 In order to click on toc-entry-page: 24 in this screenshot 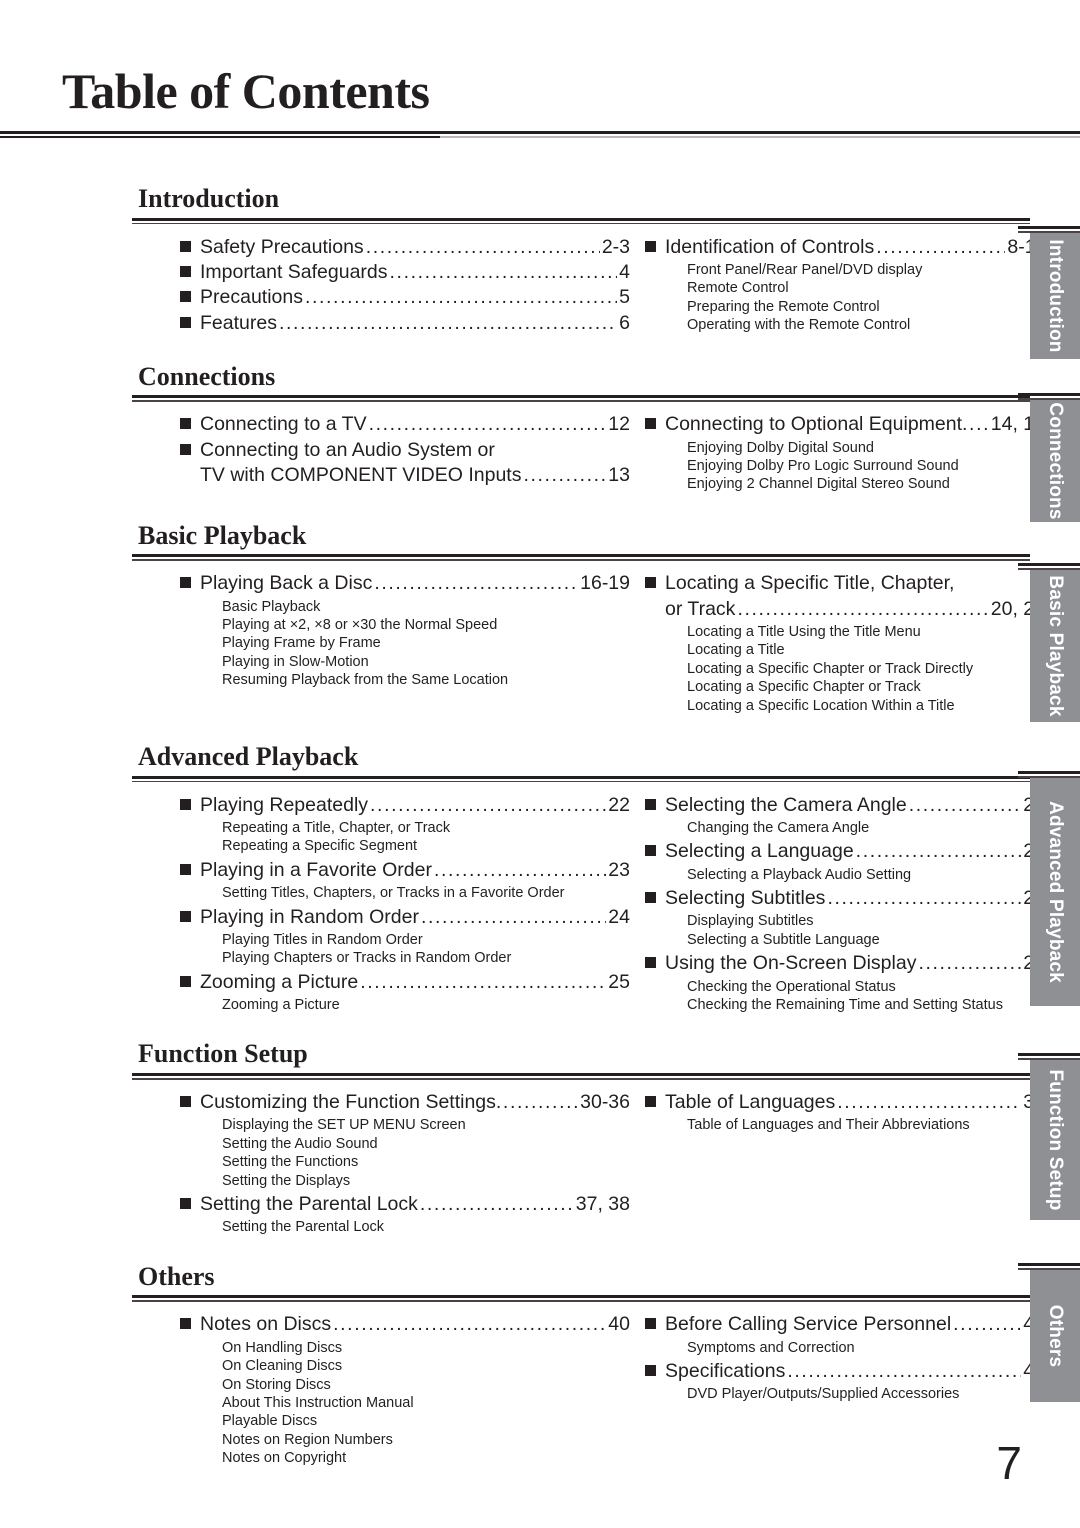, I will do `click(619, 916)`.